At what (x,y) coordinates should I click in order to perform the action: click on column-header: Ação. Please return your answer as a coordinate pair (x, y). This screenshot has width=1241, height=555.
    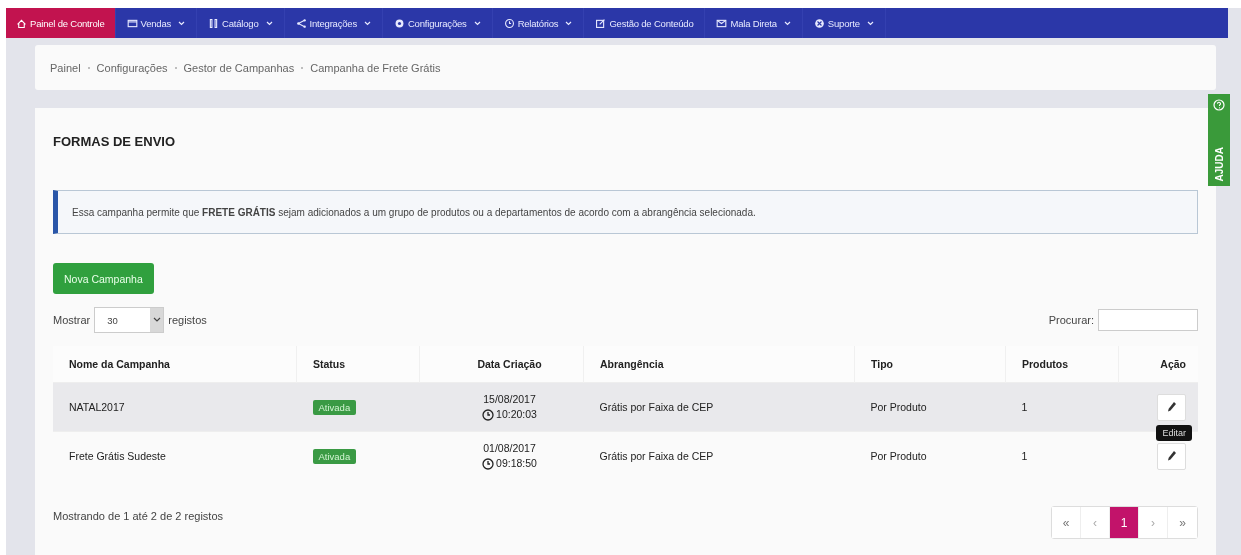
    Looking at the image, I should click on (1158, 364).